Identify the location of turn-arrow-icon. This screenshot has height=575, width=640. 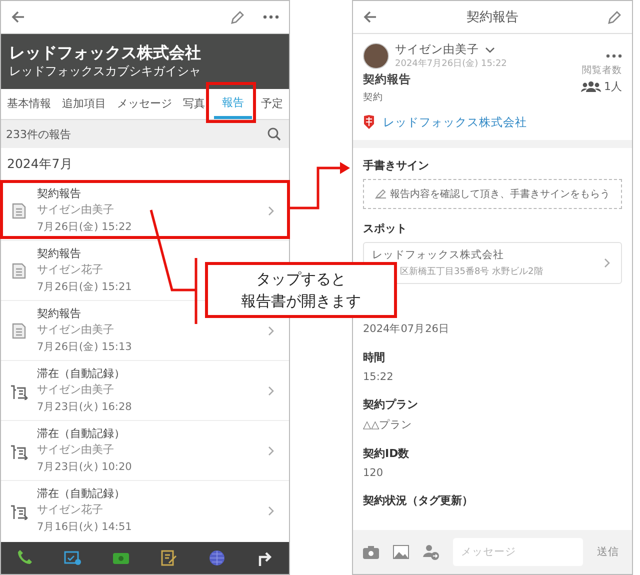
(265, 558).